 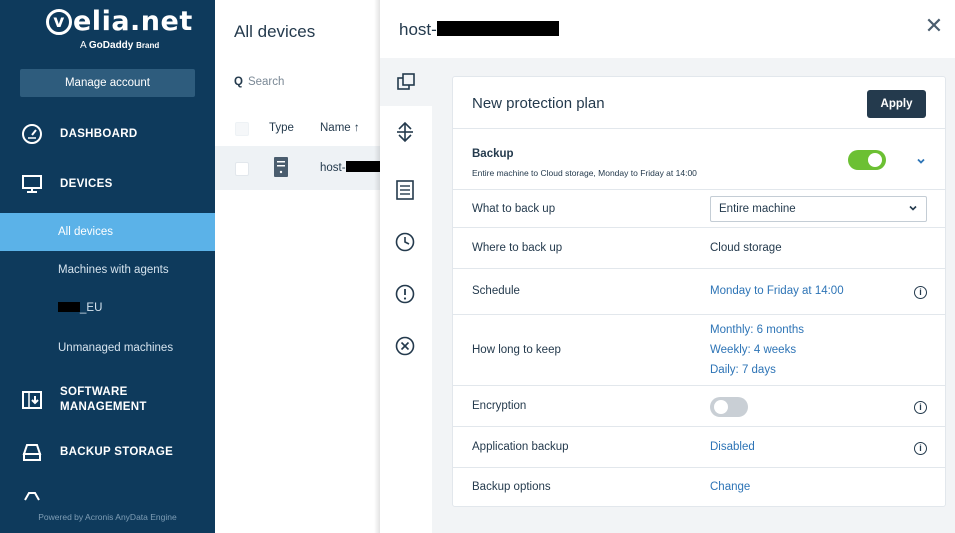 What do you see at coordinates (667, 29) in the screenshot?
I see `drawer-header: host- ✕` at bounding box center [667, 29].